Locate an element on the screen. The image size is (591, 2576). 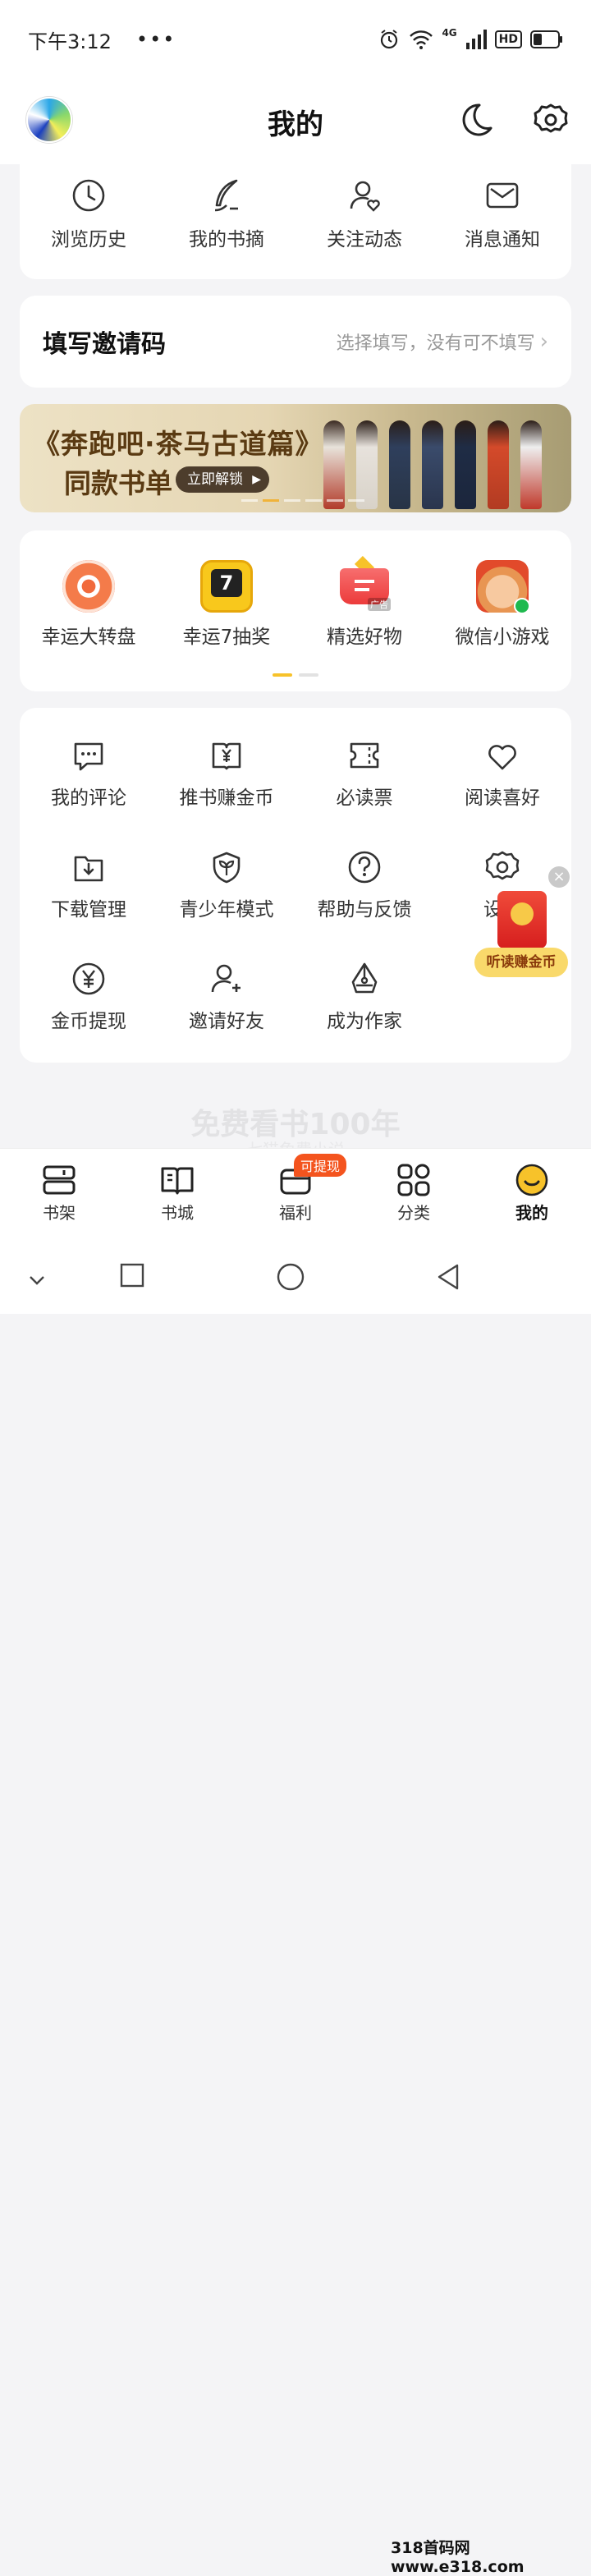
ticket-icon is located at coordinates (364, 755).